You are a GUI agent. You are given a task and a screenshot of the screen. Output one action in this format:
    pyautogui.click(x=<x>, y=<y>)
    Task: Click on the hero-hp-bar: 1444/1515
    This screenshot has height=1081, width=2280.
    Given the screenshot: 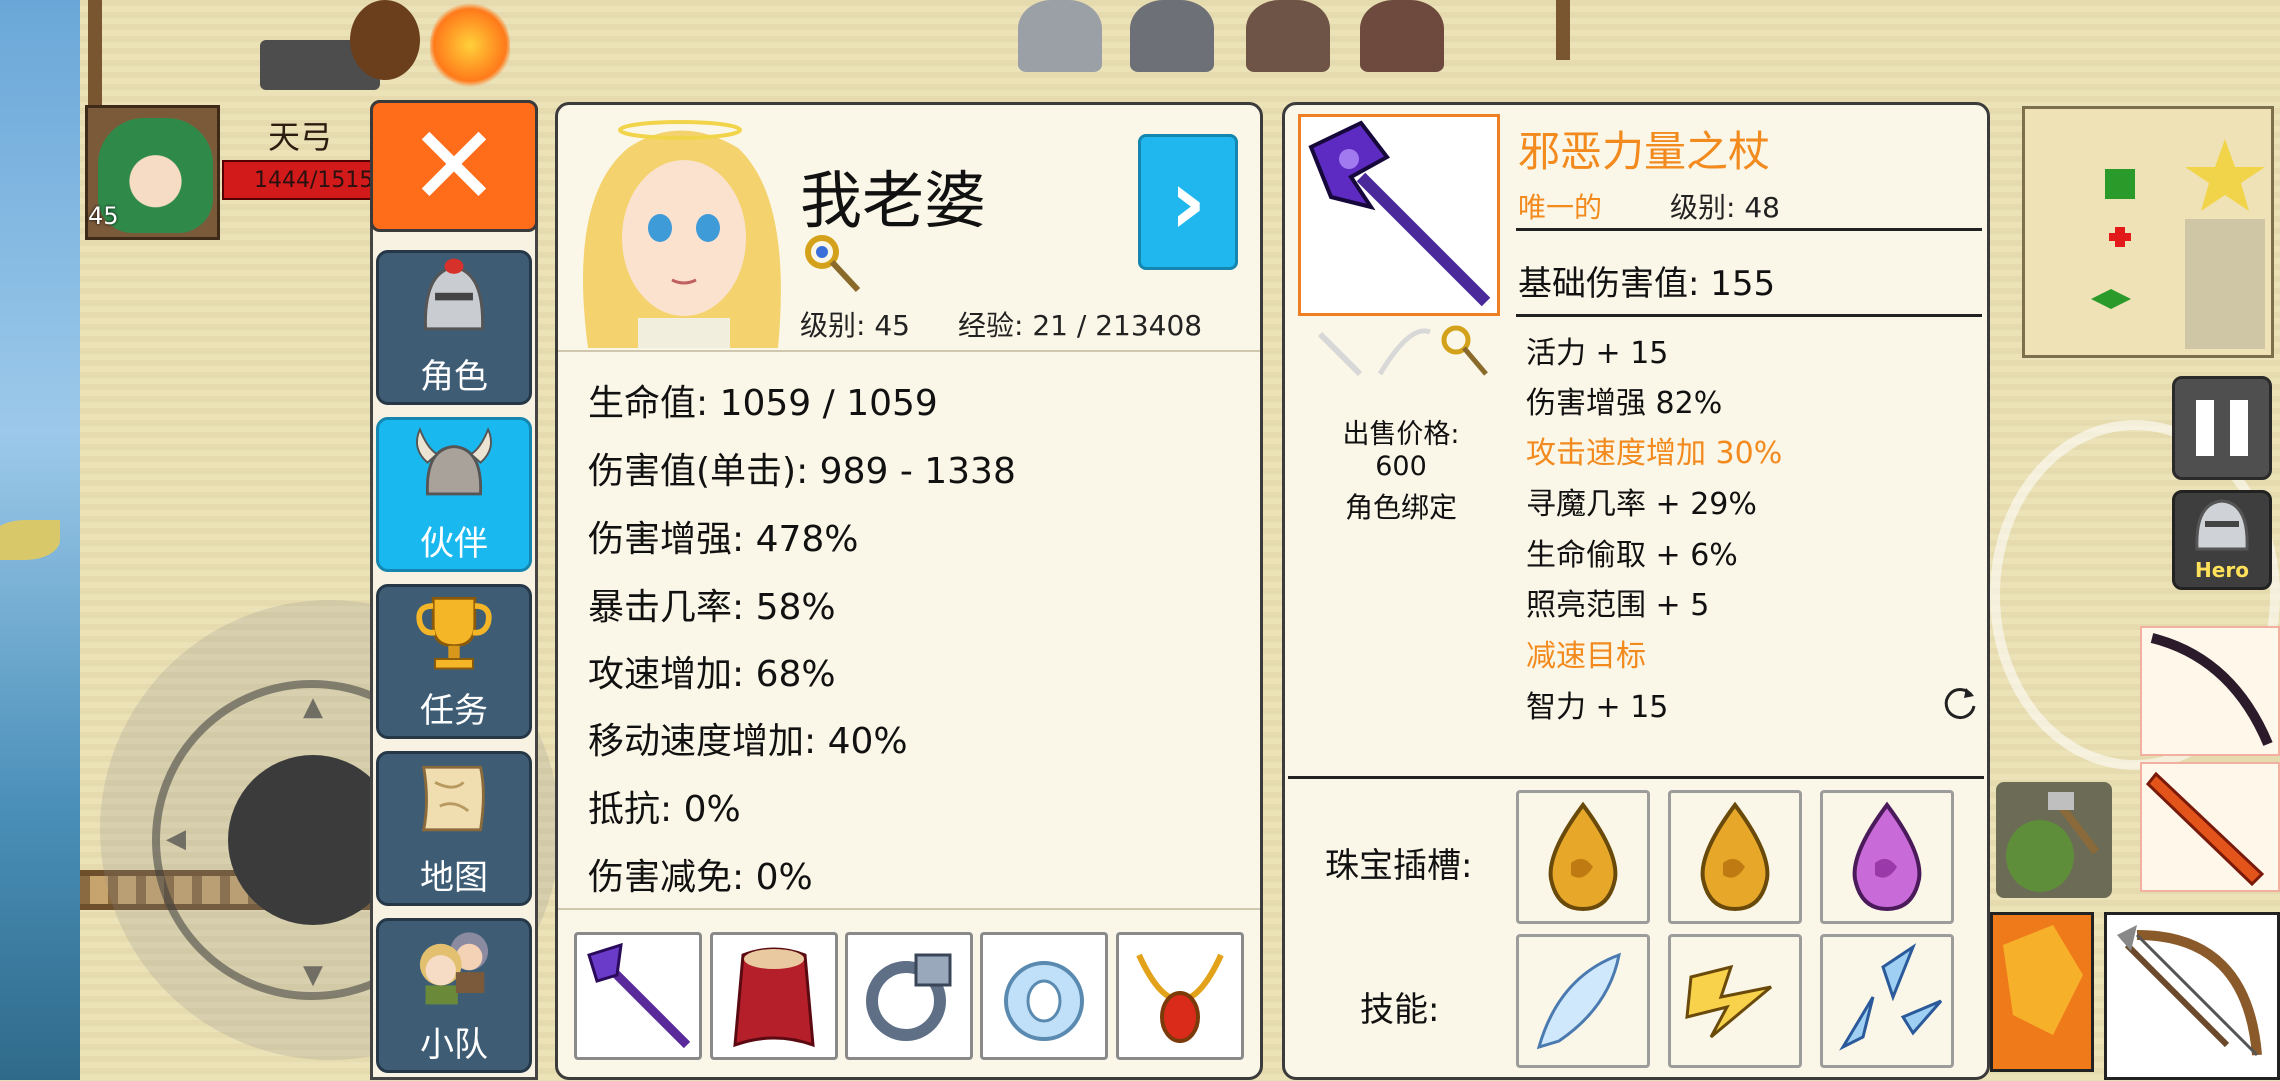 What is the action you would take?
    pyautogui.click(x=297, y=180)
    